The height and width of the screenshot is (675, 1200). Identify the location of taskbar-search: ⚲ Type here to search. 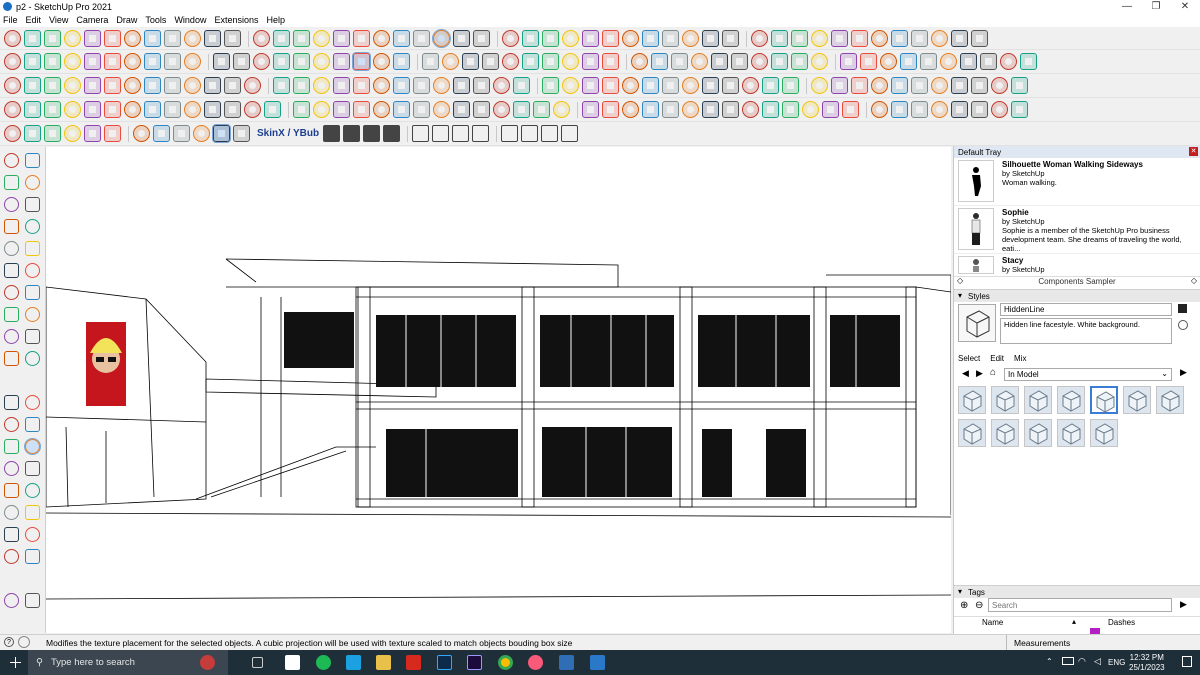
(128, 662).